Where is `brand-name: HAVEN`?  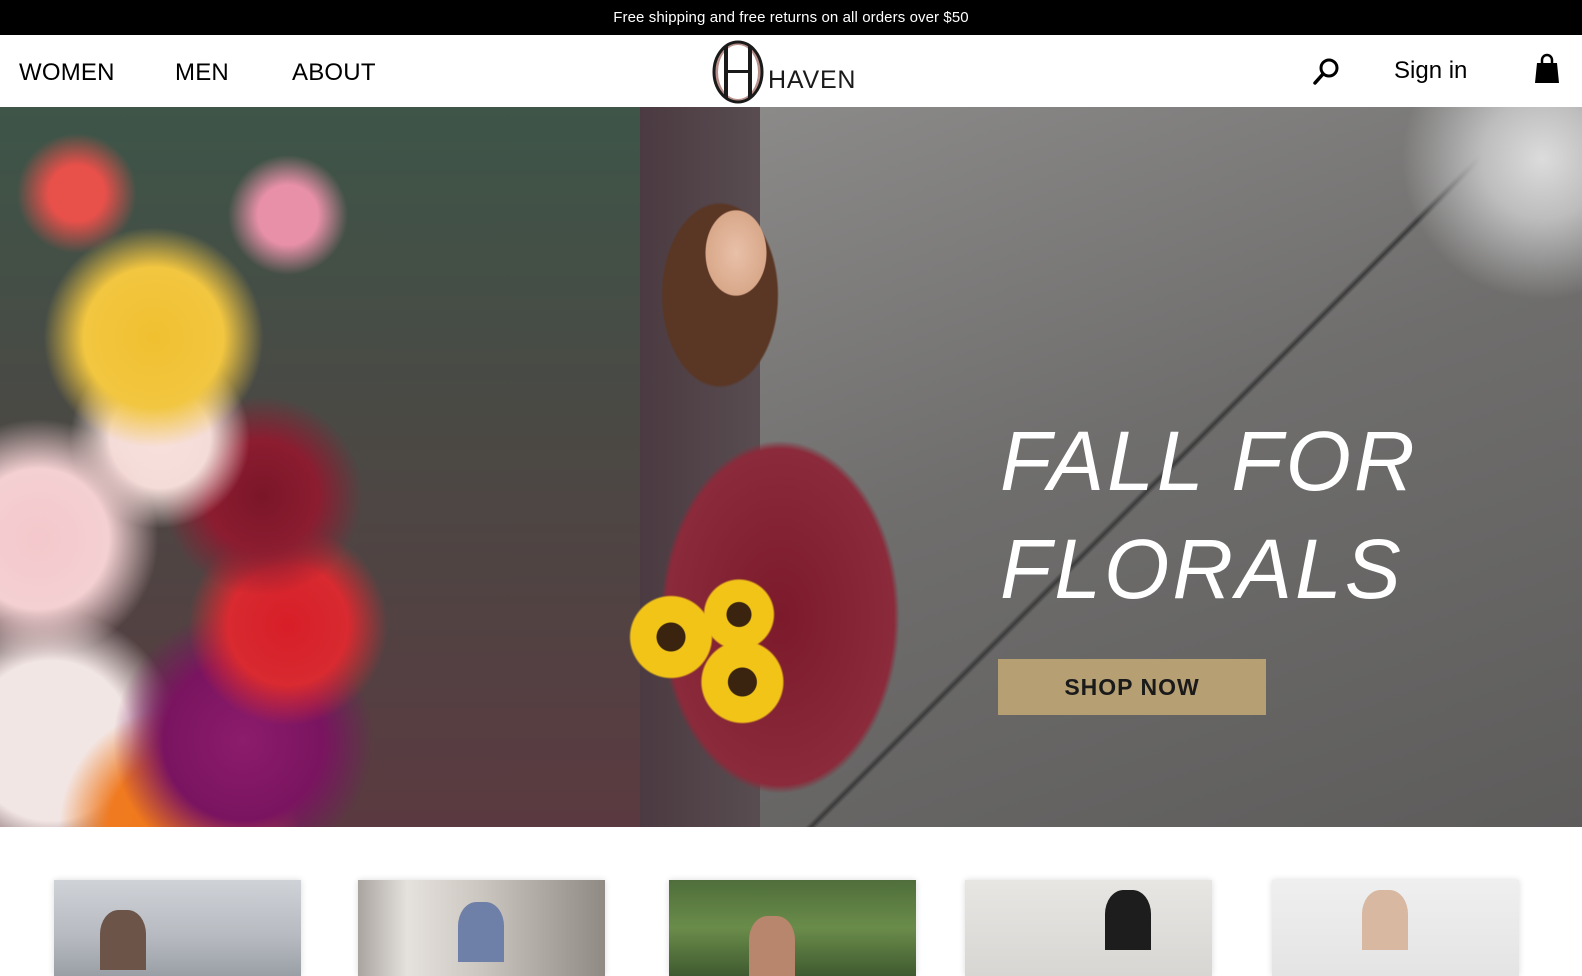
brand-name: HAVEN is located at coordinates (812, 80).